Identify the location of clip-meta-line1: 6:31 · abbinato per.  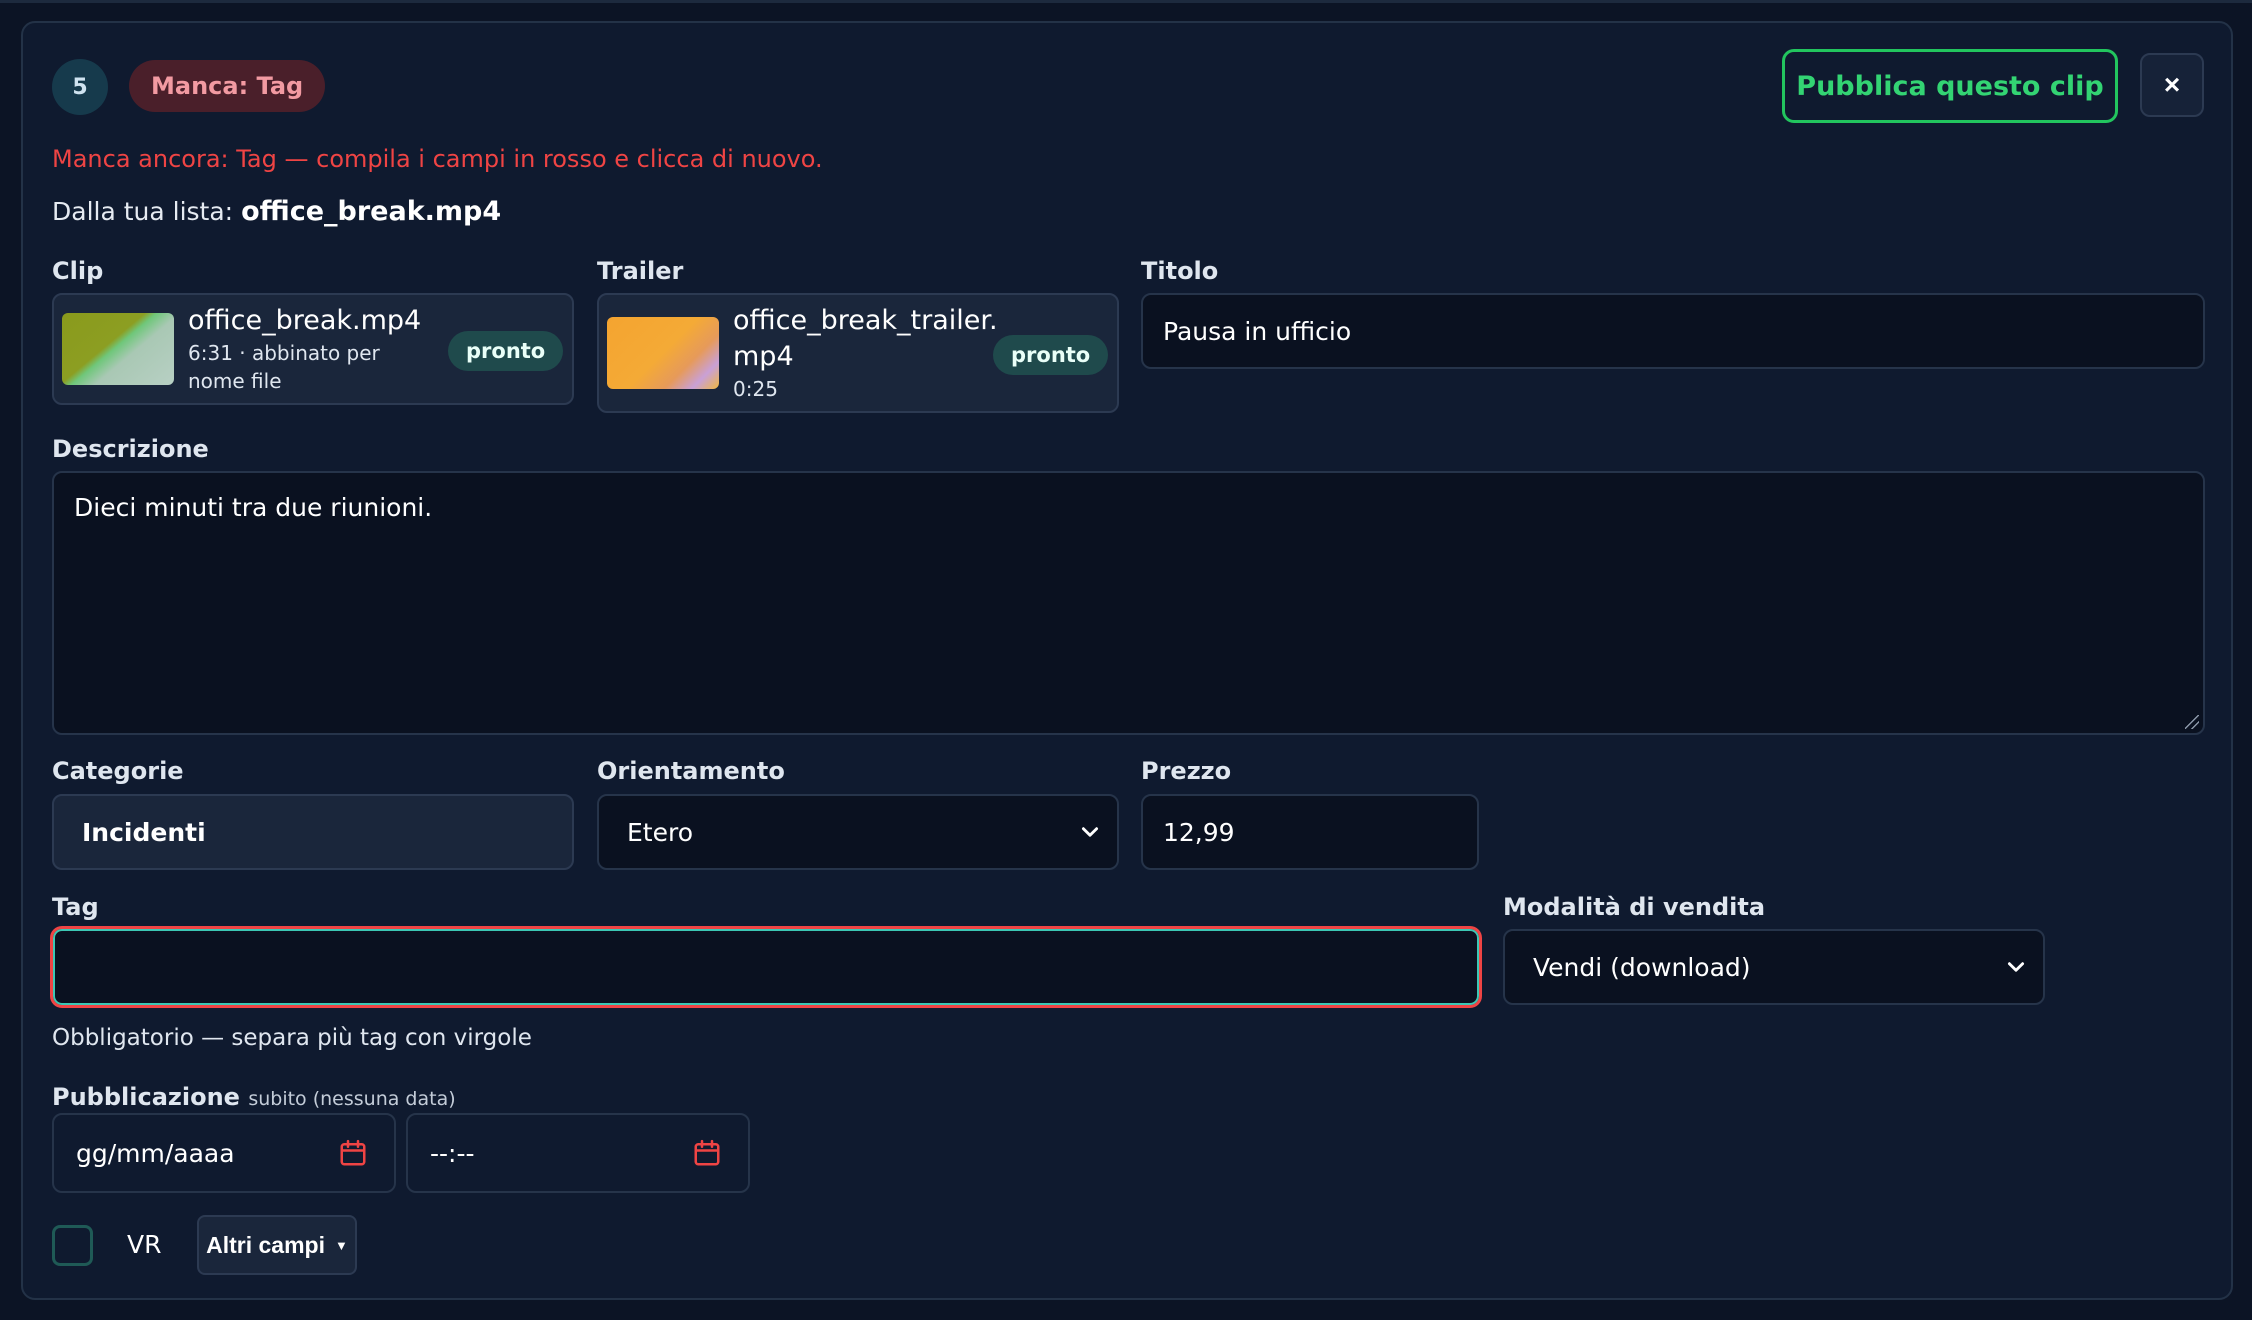
(284, 353).